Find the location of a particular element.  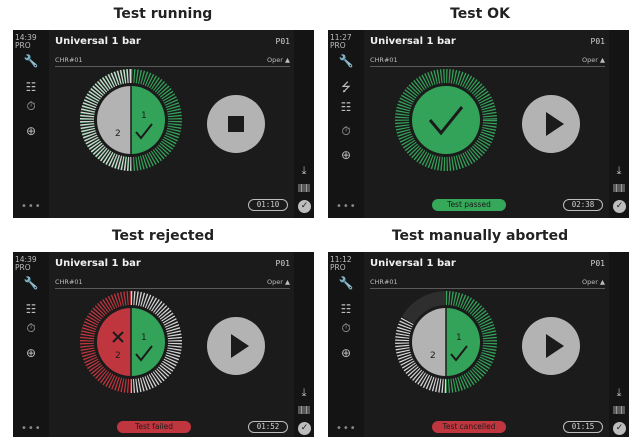

dial-center is located at coordinates (446, 120).